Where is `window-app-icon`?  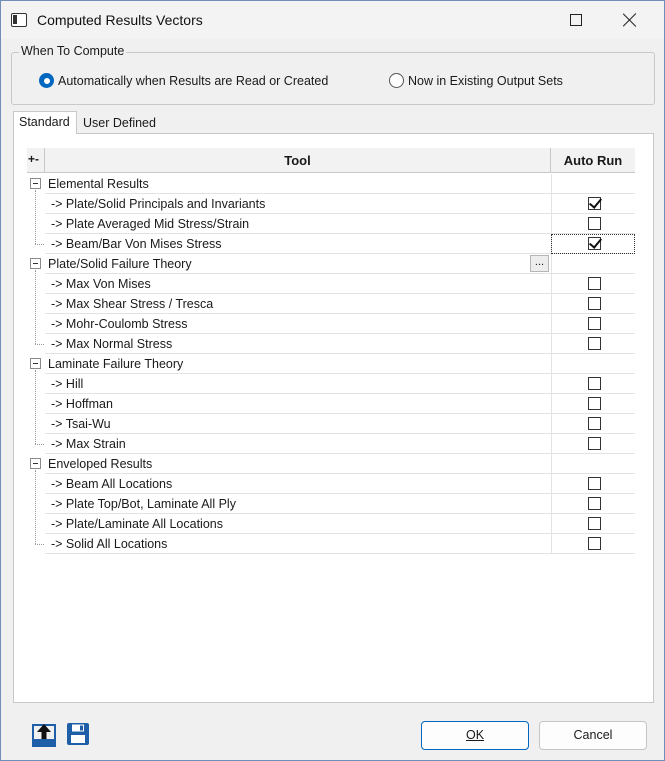
window-app-icon is located at coordinates (19, 20).